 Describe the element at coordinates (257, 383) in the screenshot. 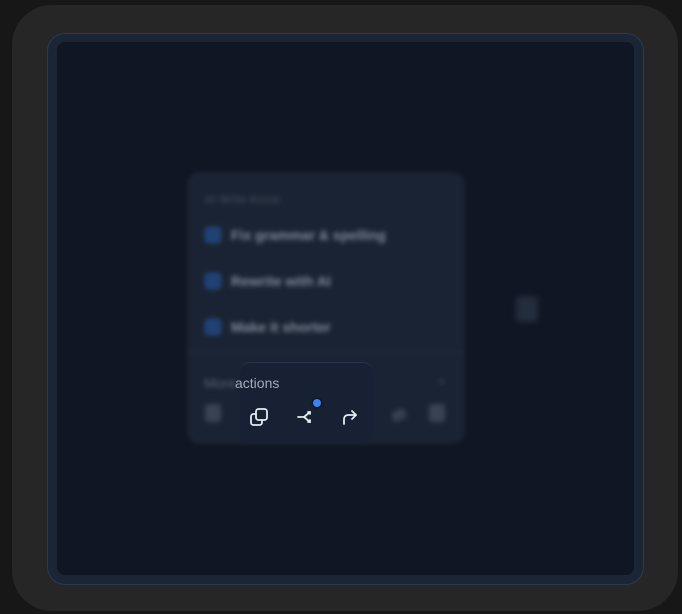

I see `more-actions-label: actions` at that location.